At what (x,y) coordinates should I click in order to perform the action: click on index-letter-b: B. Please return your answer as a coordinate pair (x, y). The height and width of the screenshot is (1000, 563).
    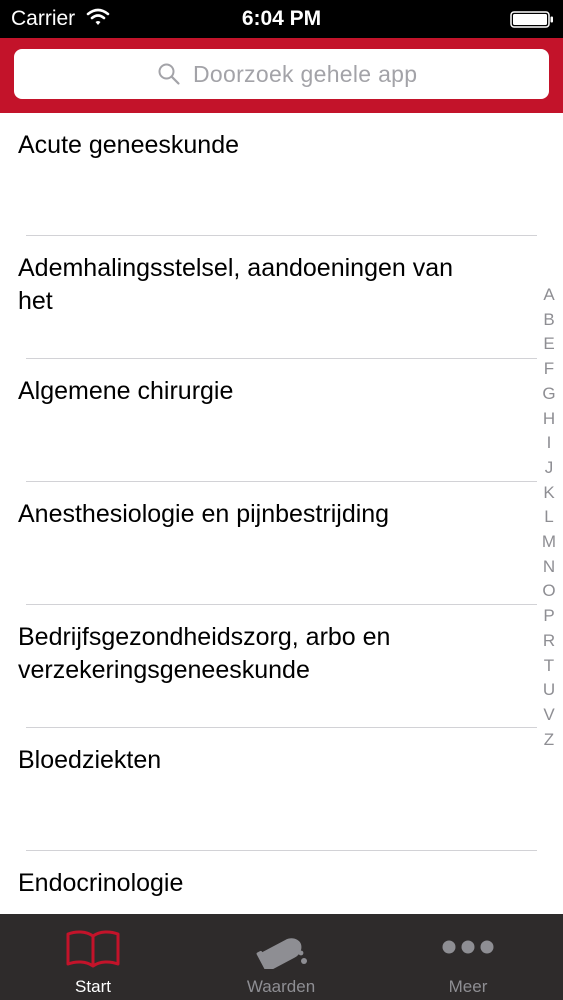
    Looking at the image, I should click on (549, 320).